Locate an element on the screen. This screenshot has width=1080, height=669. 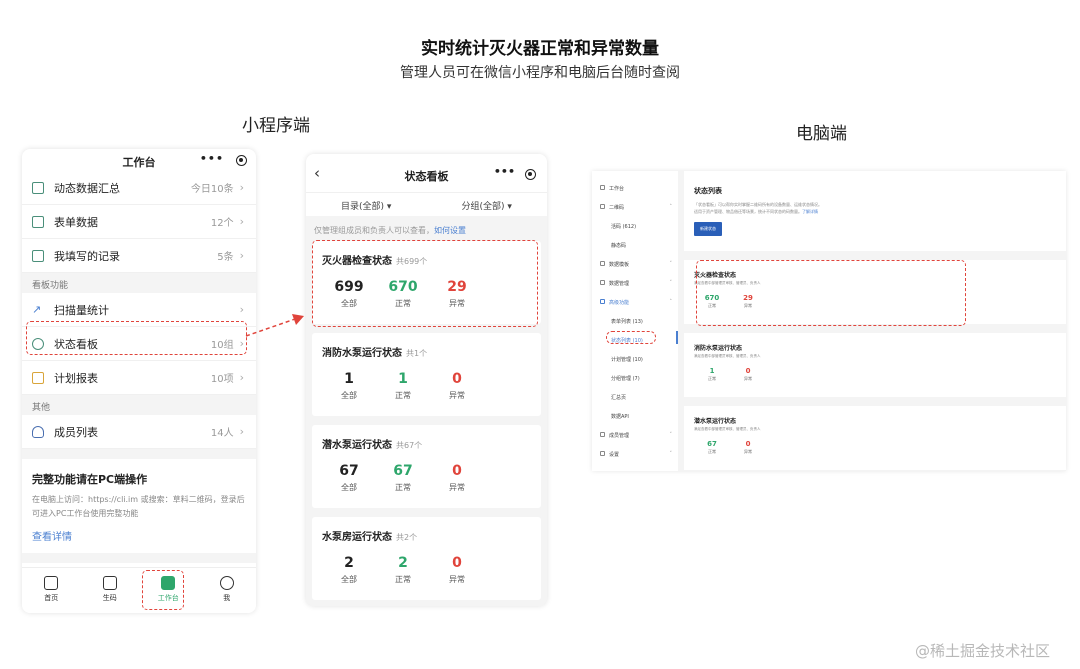
sidebar-label: 数据模板 is located at coordinates (619, 265).